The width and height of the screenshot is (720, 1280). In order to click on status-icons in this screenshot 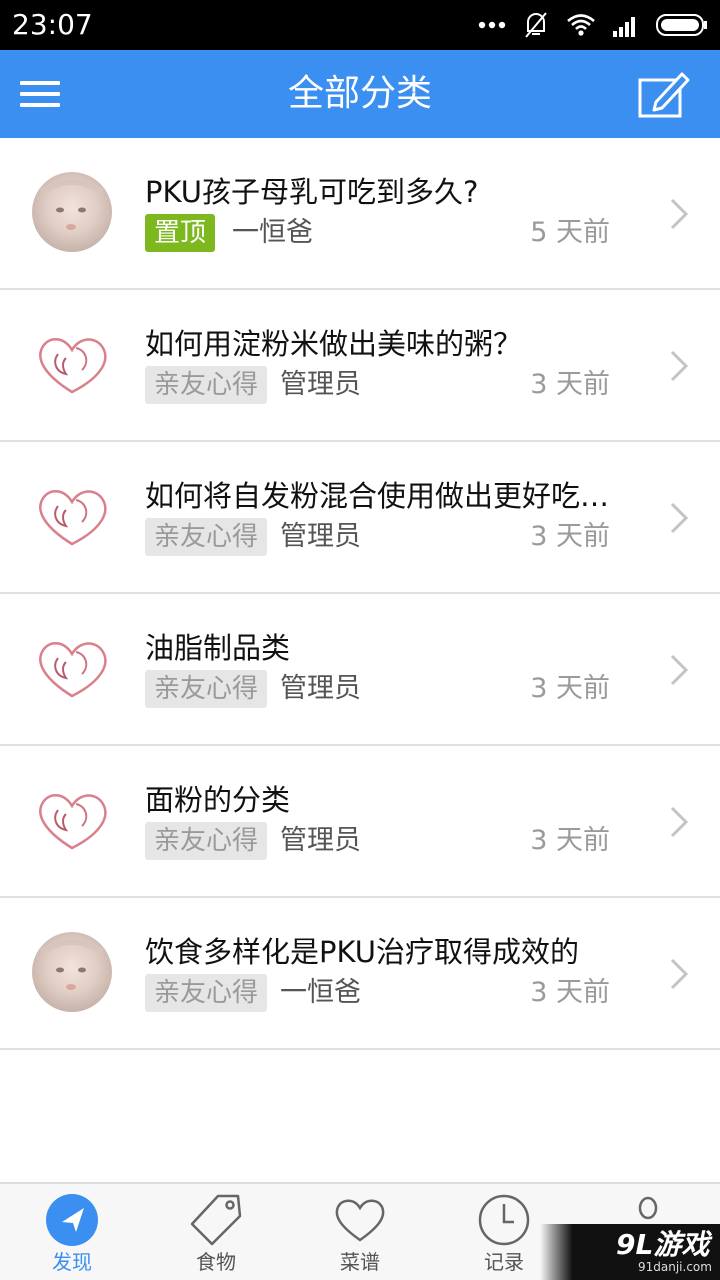, I will do `click(593, 25)`.